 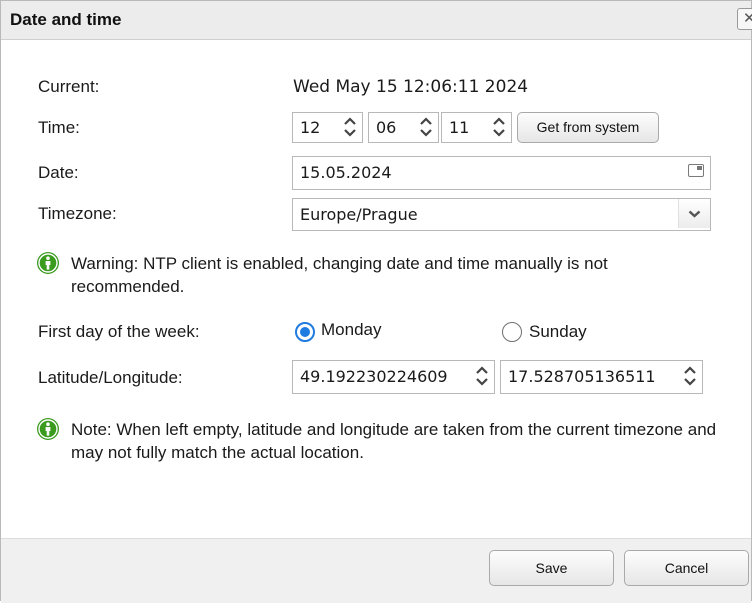 I want to click on date-value: 15.05.2024, so click(x=346, y=172).